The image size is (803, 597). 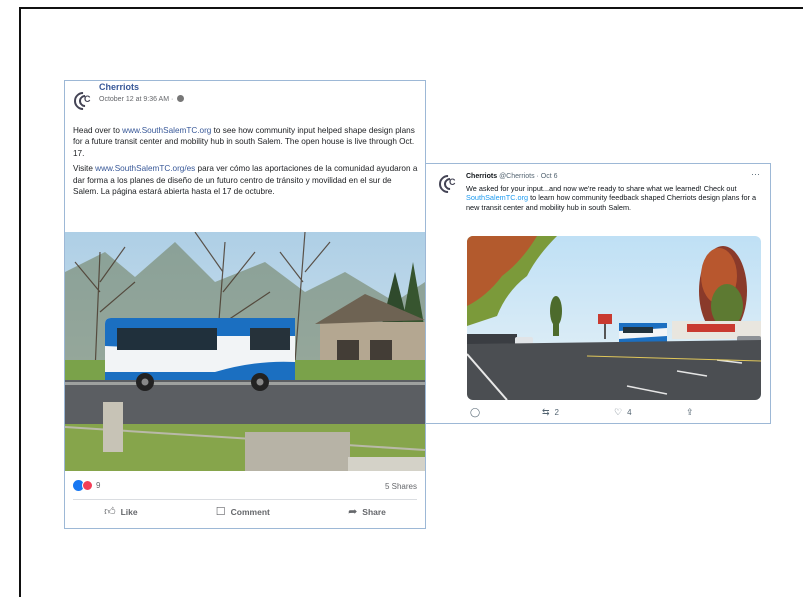 I want to click on heart-icon: ♡, so click(x=618, y=412).